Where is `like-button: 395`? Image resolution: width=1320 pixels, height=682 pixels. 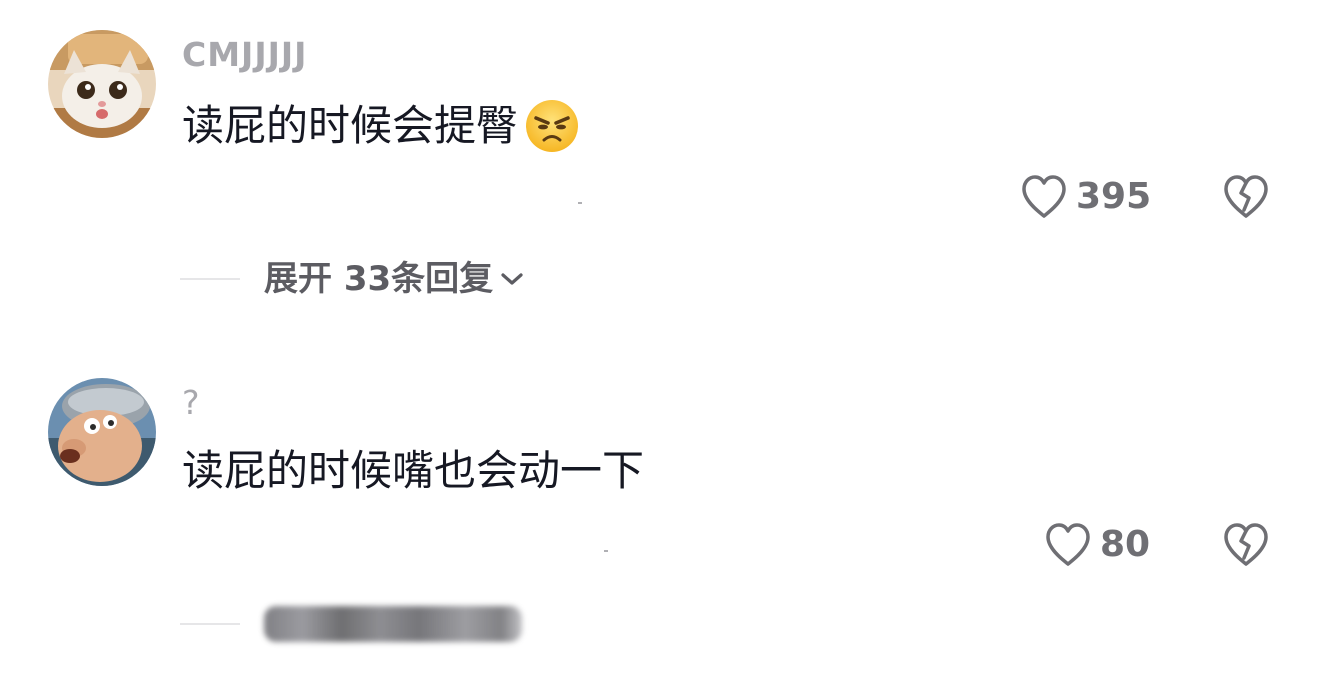
like-button: 395 is located at coordinates (1085, 197).